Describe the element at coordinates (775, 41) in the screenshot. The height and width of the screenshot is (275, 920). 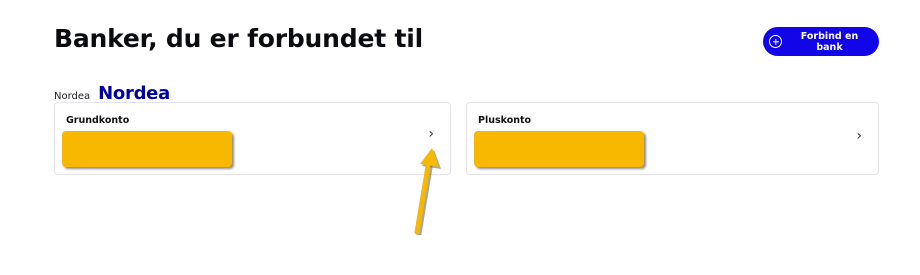
I see `plus-circle-icon` at that location.